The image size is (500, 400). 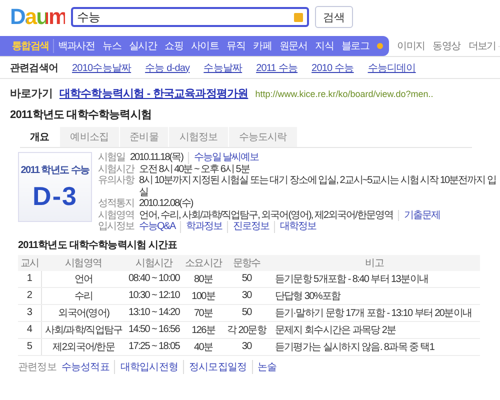 I want to click on related-search-link: 2010 수능, so click(x=333, y=67).